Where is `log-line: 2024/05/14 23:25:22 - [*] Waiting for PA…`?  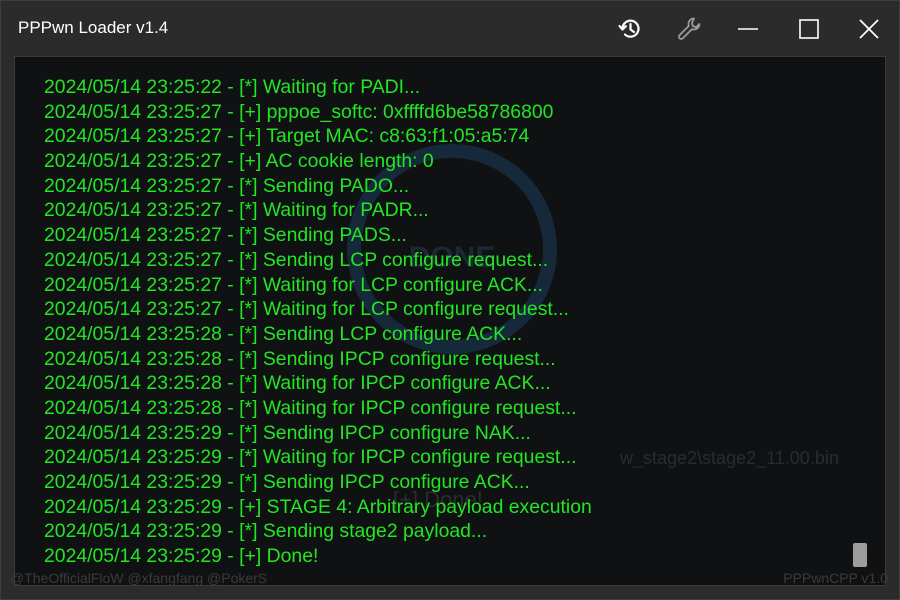 log-line: 2024/05/14 23:25:22 - [*] Waiting for PA… is located at coordinates (232, 87).